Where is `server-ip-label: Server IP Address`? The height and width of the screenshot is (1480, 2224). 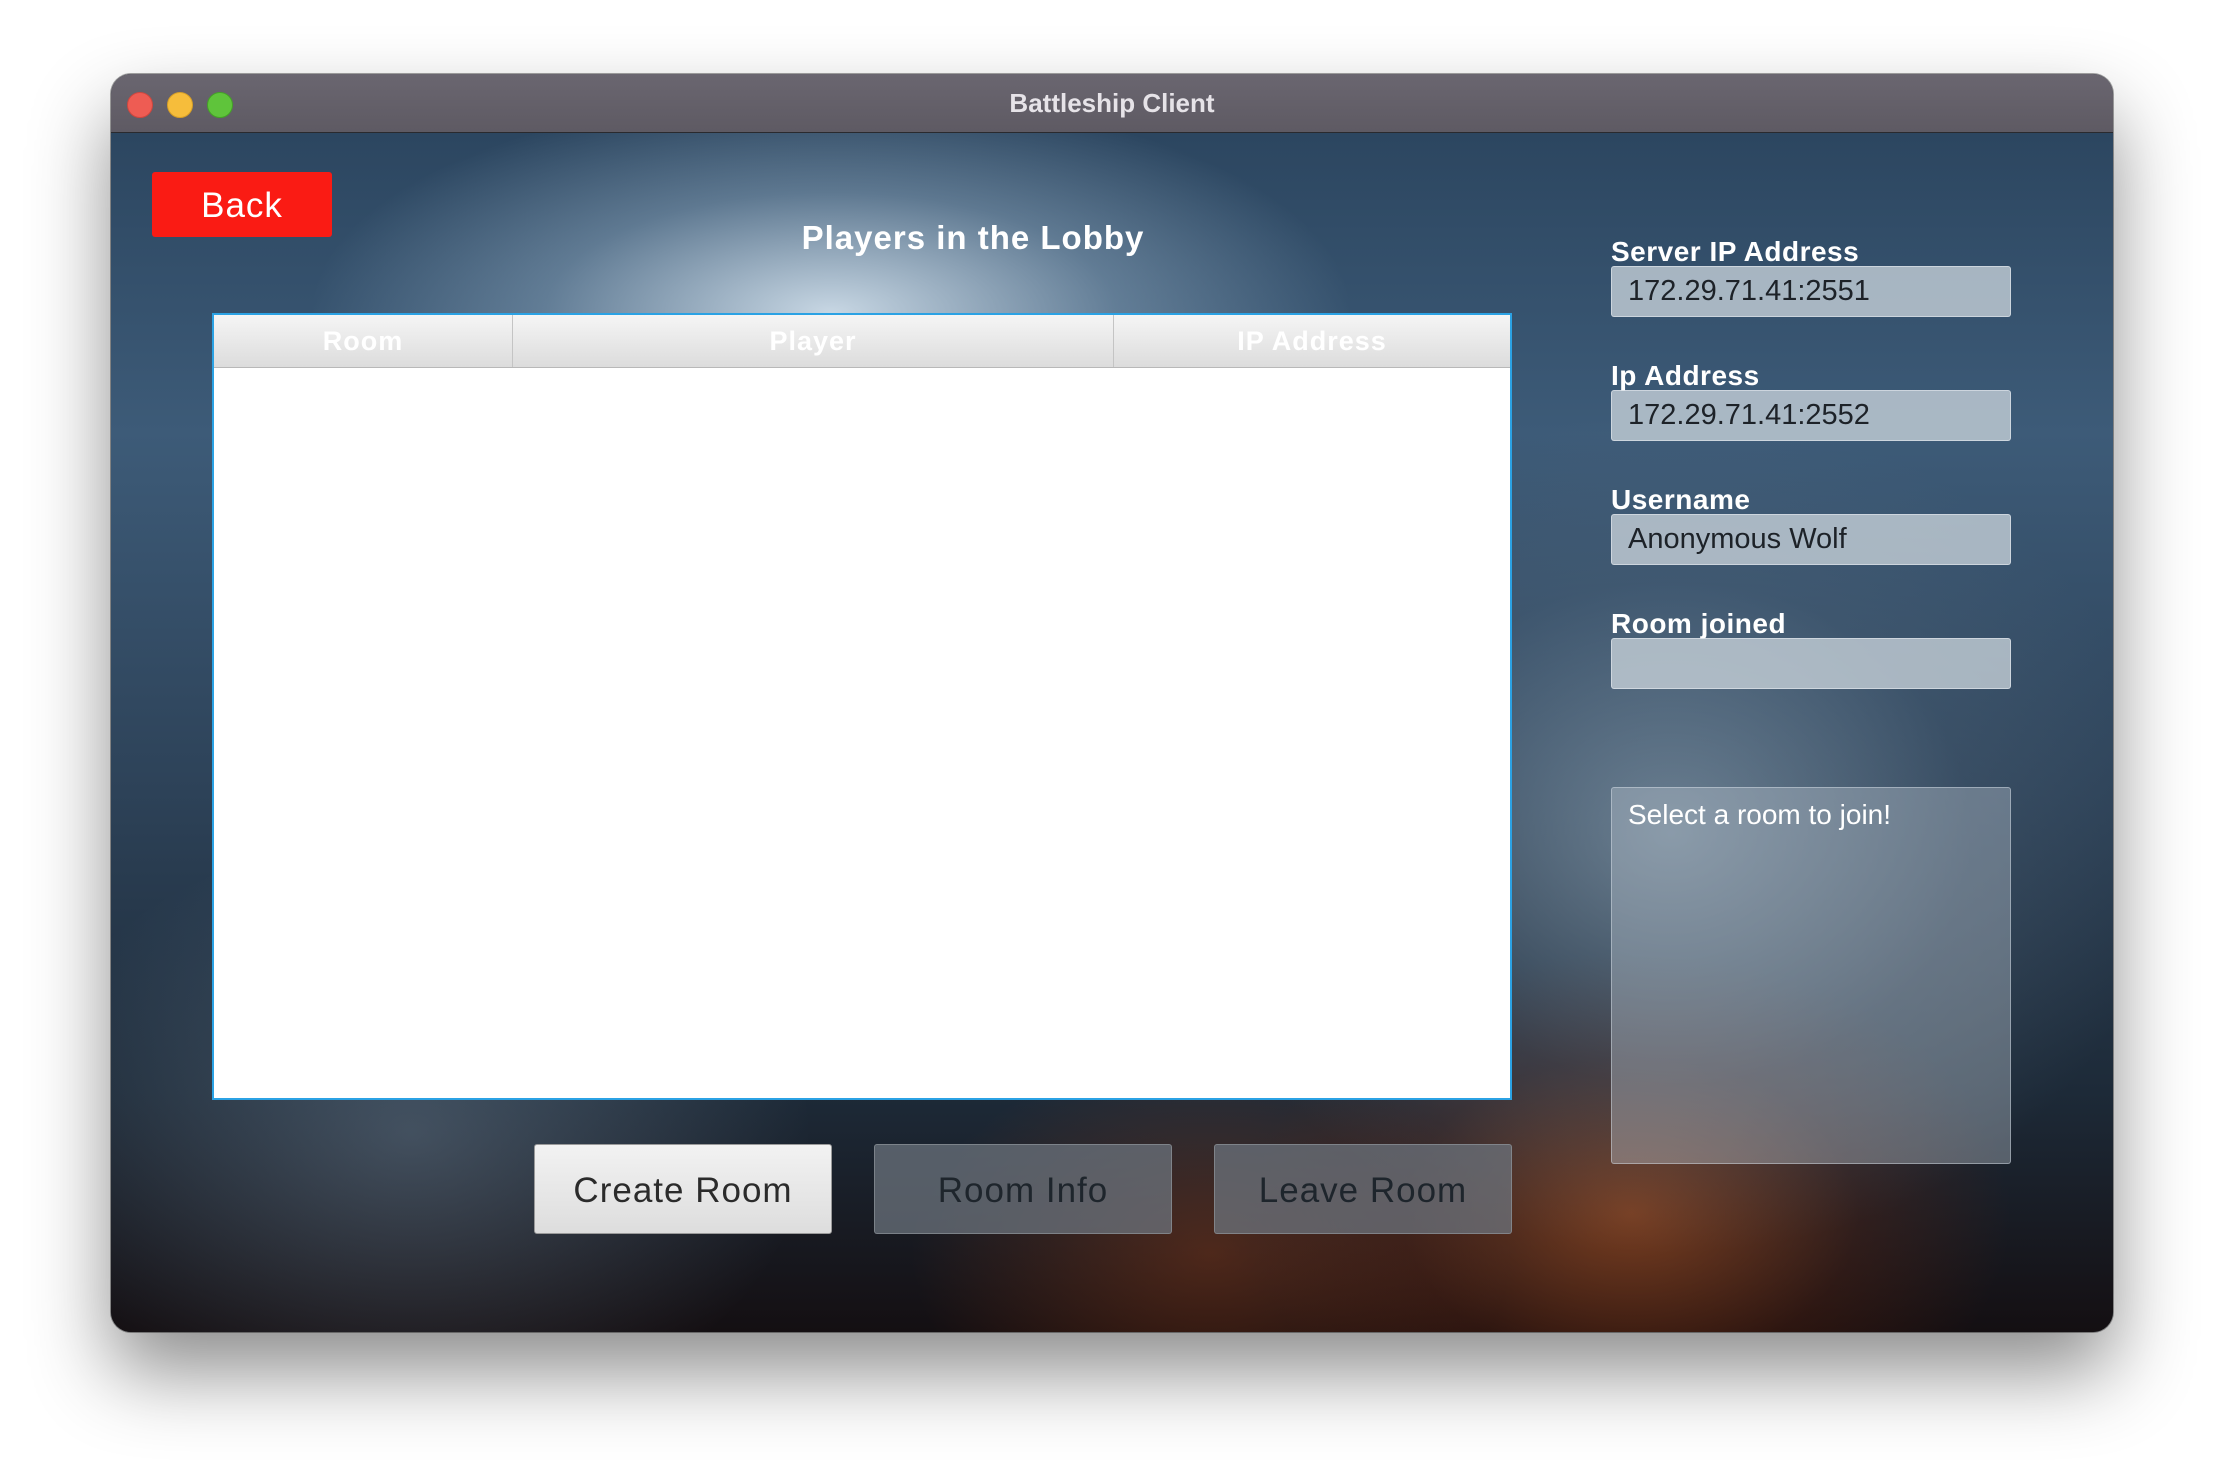 server-ip-label: Server IP Address is located at coordinates (1735, 251).